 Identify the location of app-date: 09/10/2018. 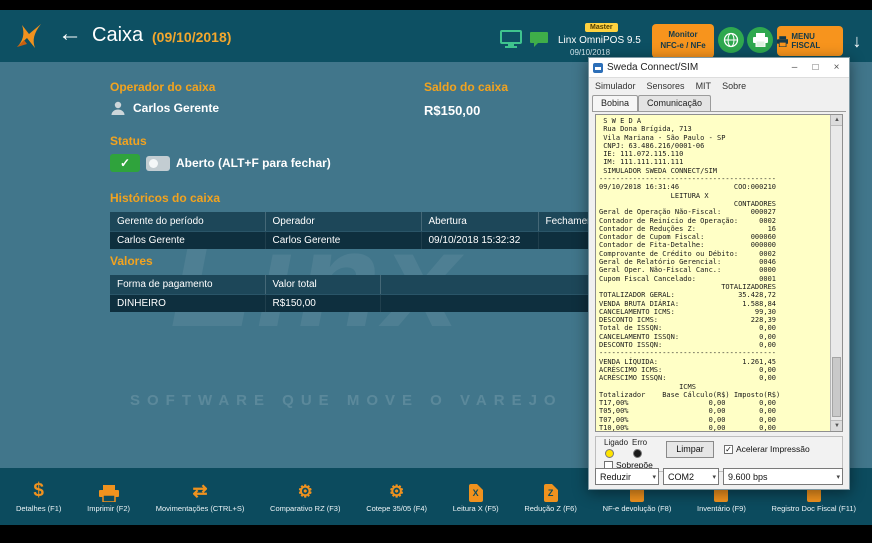
(590, 52).